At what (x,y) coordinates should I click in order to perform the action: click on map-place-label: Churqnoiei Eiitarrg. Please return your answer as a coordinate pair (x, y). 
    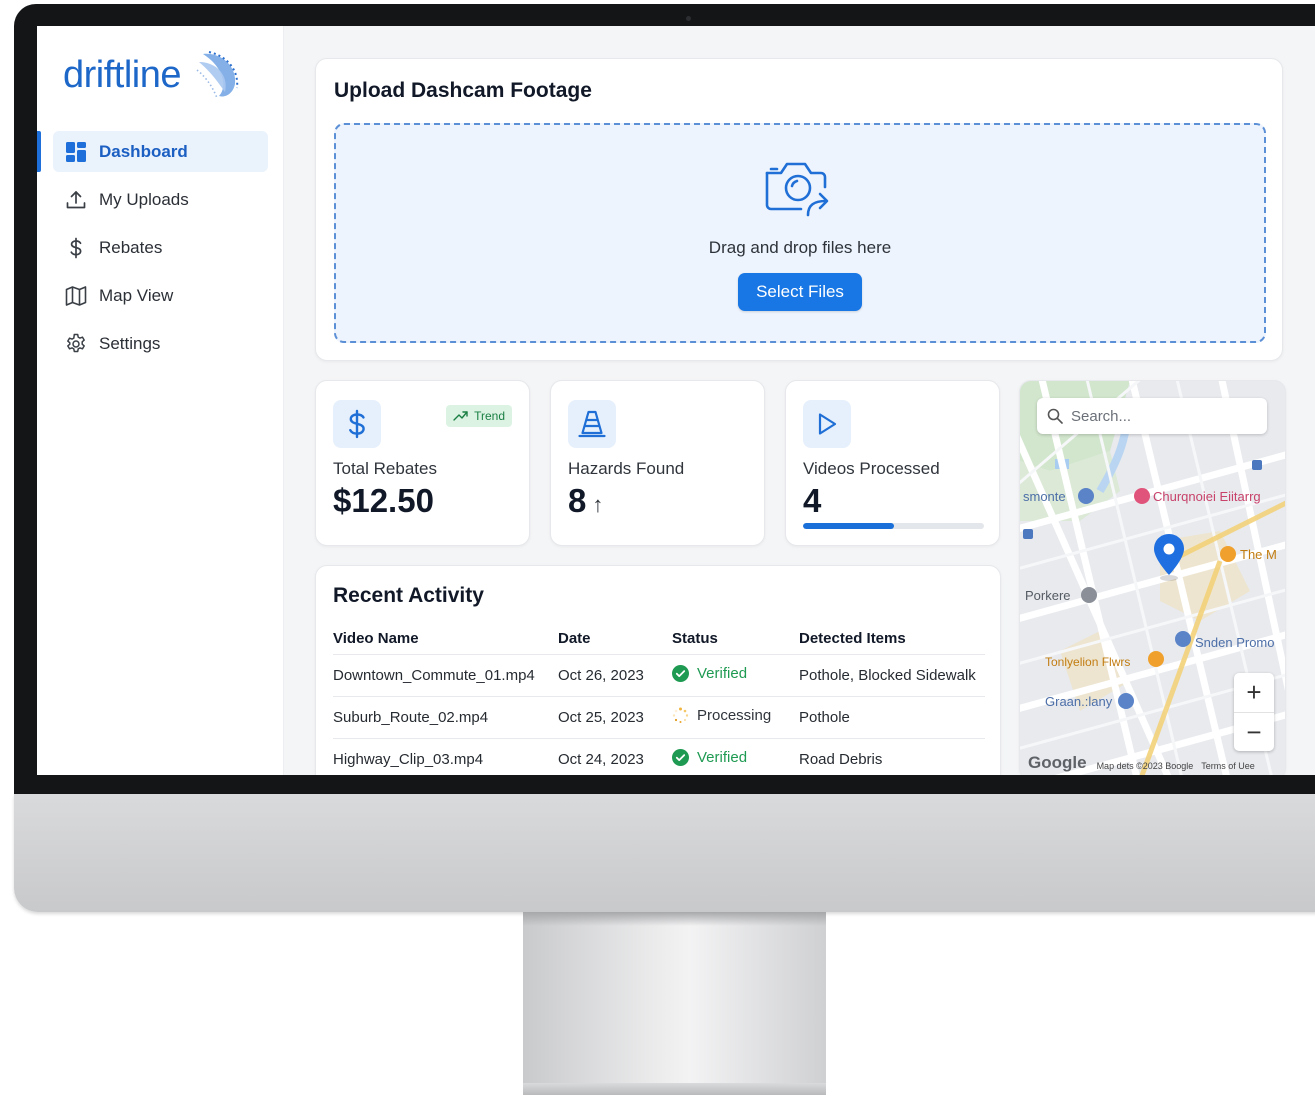
    Looking at the image, I should click on (1207, 496).